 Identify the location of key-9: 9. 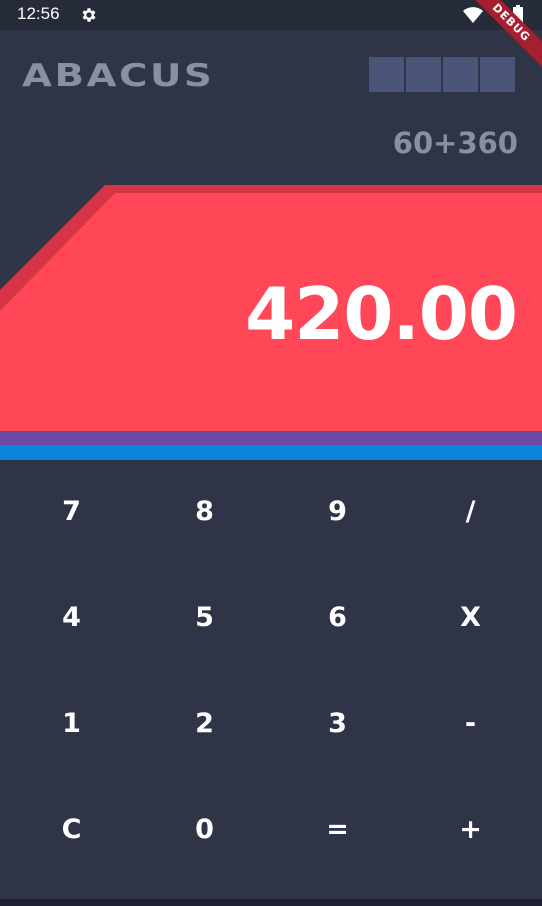
(337, 511).